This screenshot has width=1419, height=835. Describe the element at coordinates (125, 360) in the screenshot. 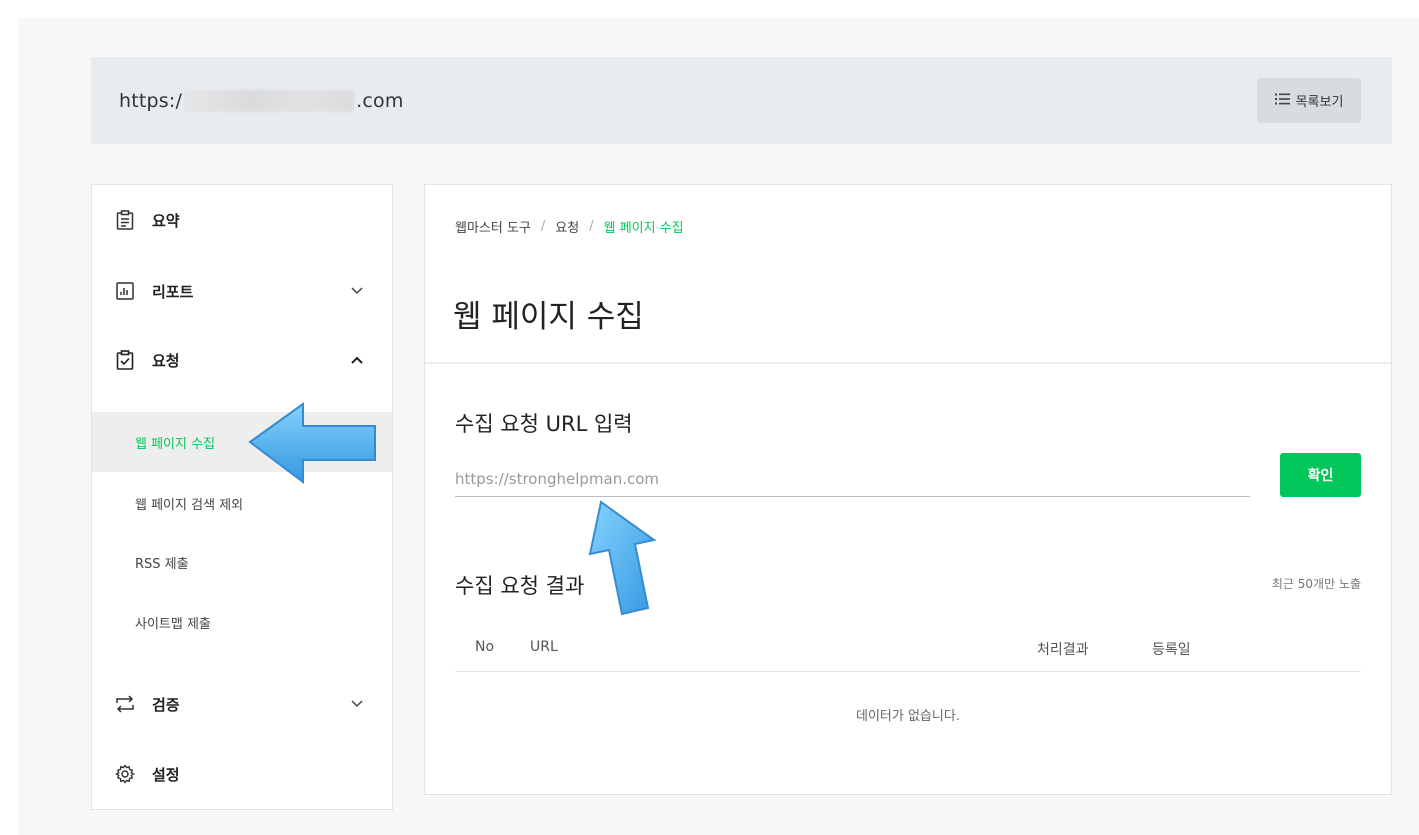

I see `request-check-icon` at that location.